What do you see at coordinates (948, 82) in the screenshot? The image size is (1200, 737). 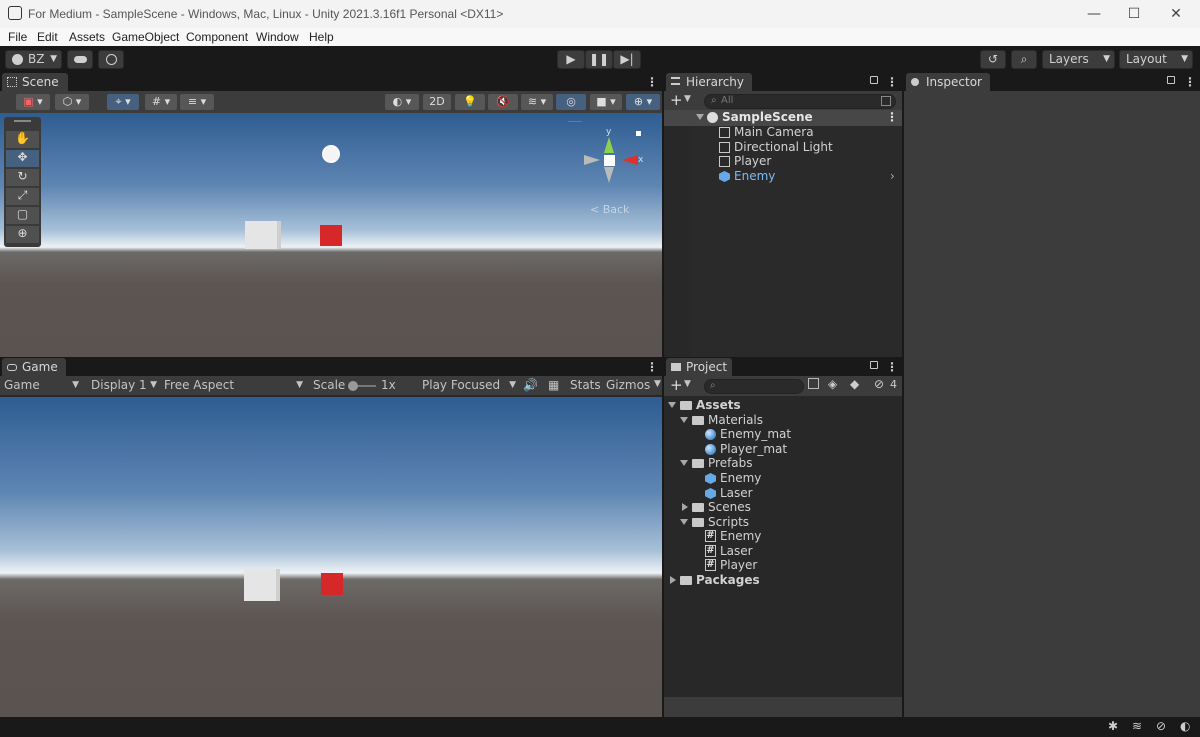 I see `tab-inspector: Inspector` at bounding box center [948, 82].